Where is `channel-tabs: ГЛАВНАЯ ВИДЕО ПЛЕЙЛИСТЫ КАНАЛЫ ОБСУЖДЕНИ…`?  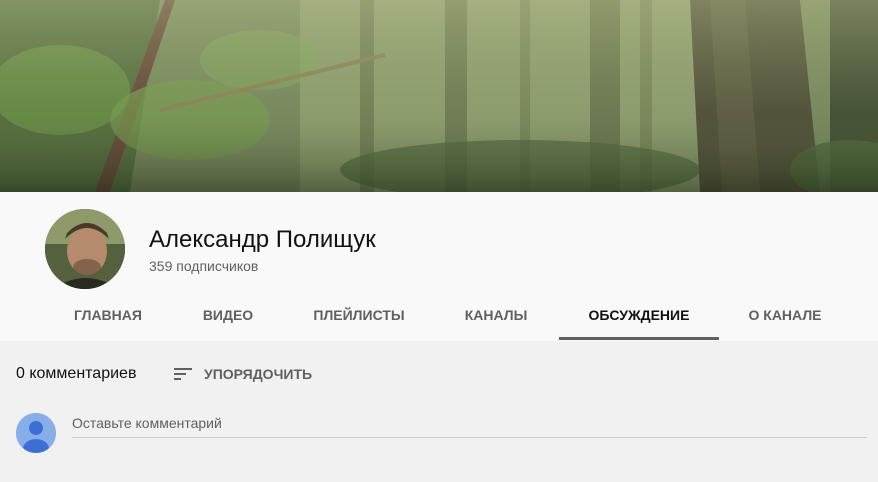 channel-tabs: ГЛАВНАЯ ВИДЕО ПЛЕЙЛИСТЫ КАНАЛЫ ОБСУЖДЕНИ… is located at coordinates (439, 315).